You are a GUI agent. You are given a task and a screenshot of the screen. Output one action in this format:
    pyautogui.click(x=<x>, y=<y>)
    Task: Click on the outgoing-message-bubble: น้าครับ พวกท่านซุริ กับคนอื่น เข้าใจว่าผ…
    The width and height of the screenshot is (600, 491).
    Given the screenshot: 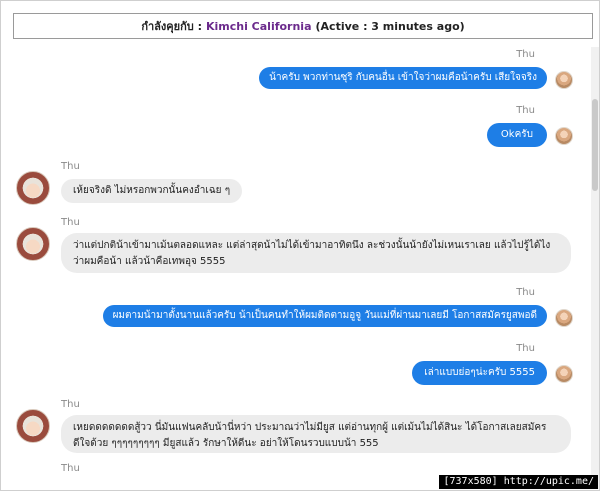 What is the action you would take?
    pyautogui.click(x=403, y=78)
    